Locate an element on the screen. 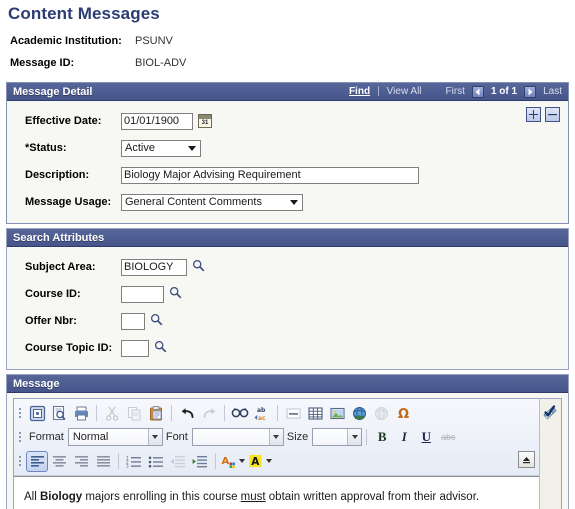 Image resolution: width=575 pixels, height=509 pixels. status-label: *Status: is located at coordinates (46, 148).